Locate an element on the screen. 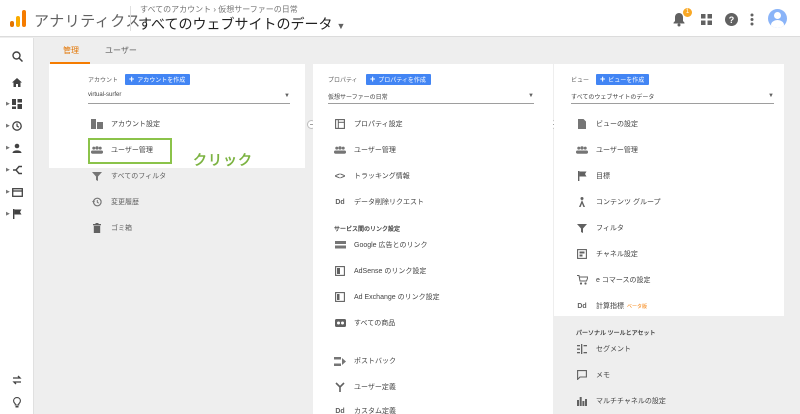 The image size is (800, 414). property-select: 仮想サーファーの日常 ▼ is located at coordinates (431, 98).